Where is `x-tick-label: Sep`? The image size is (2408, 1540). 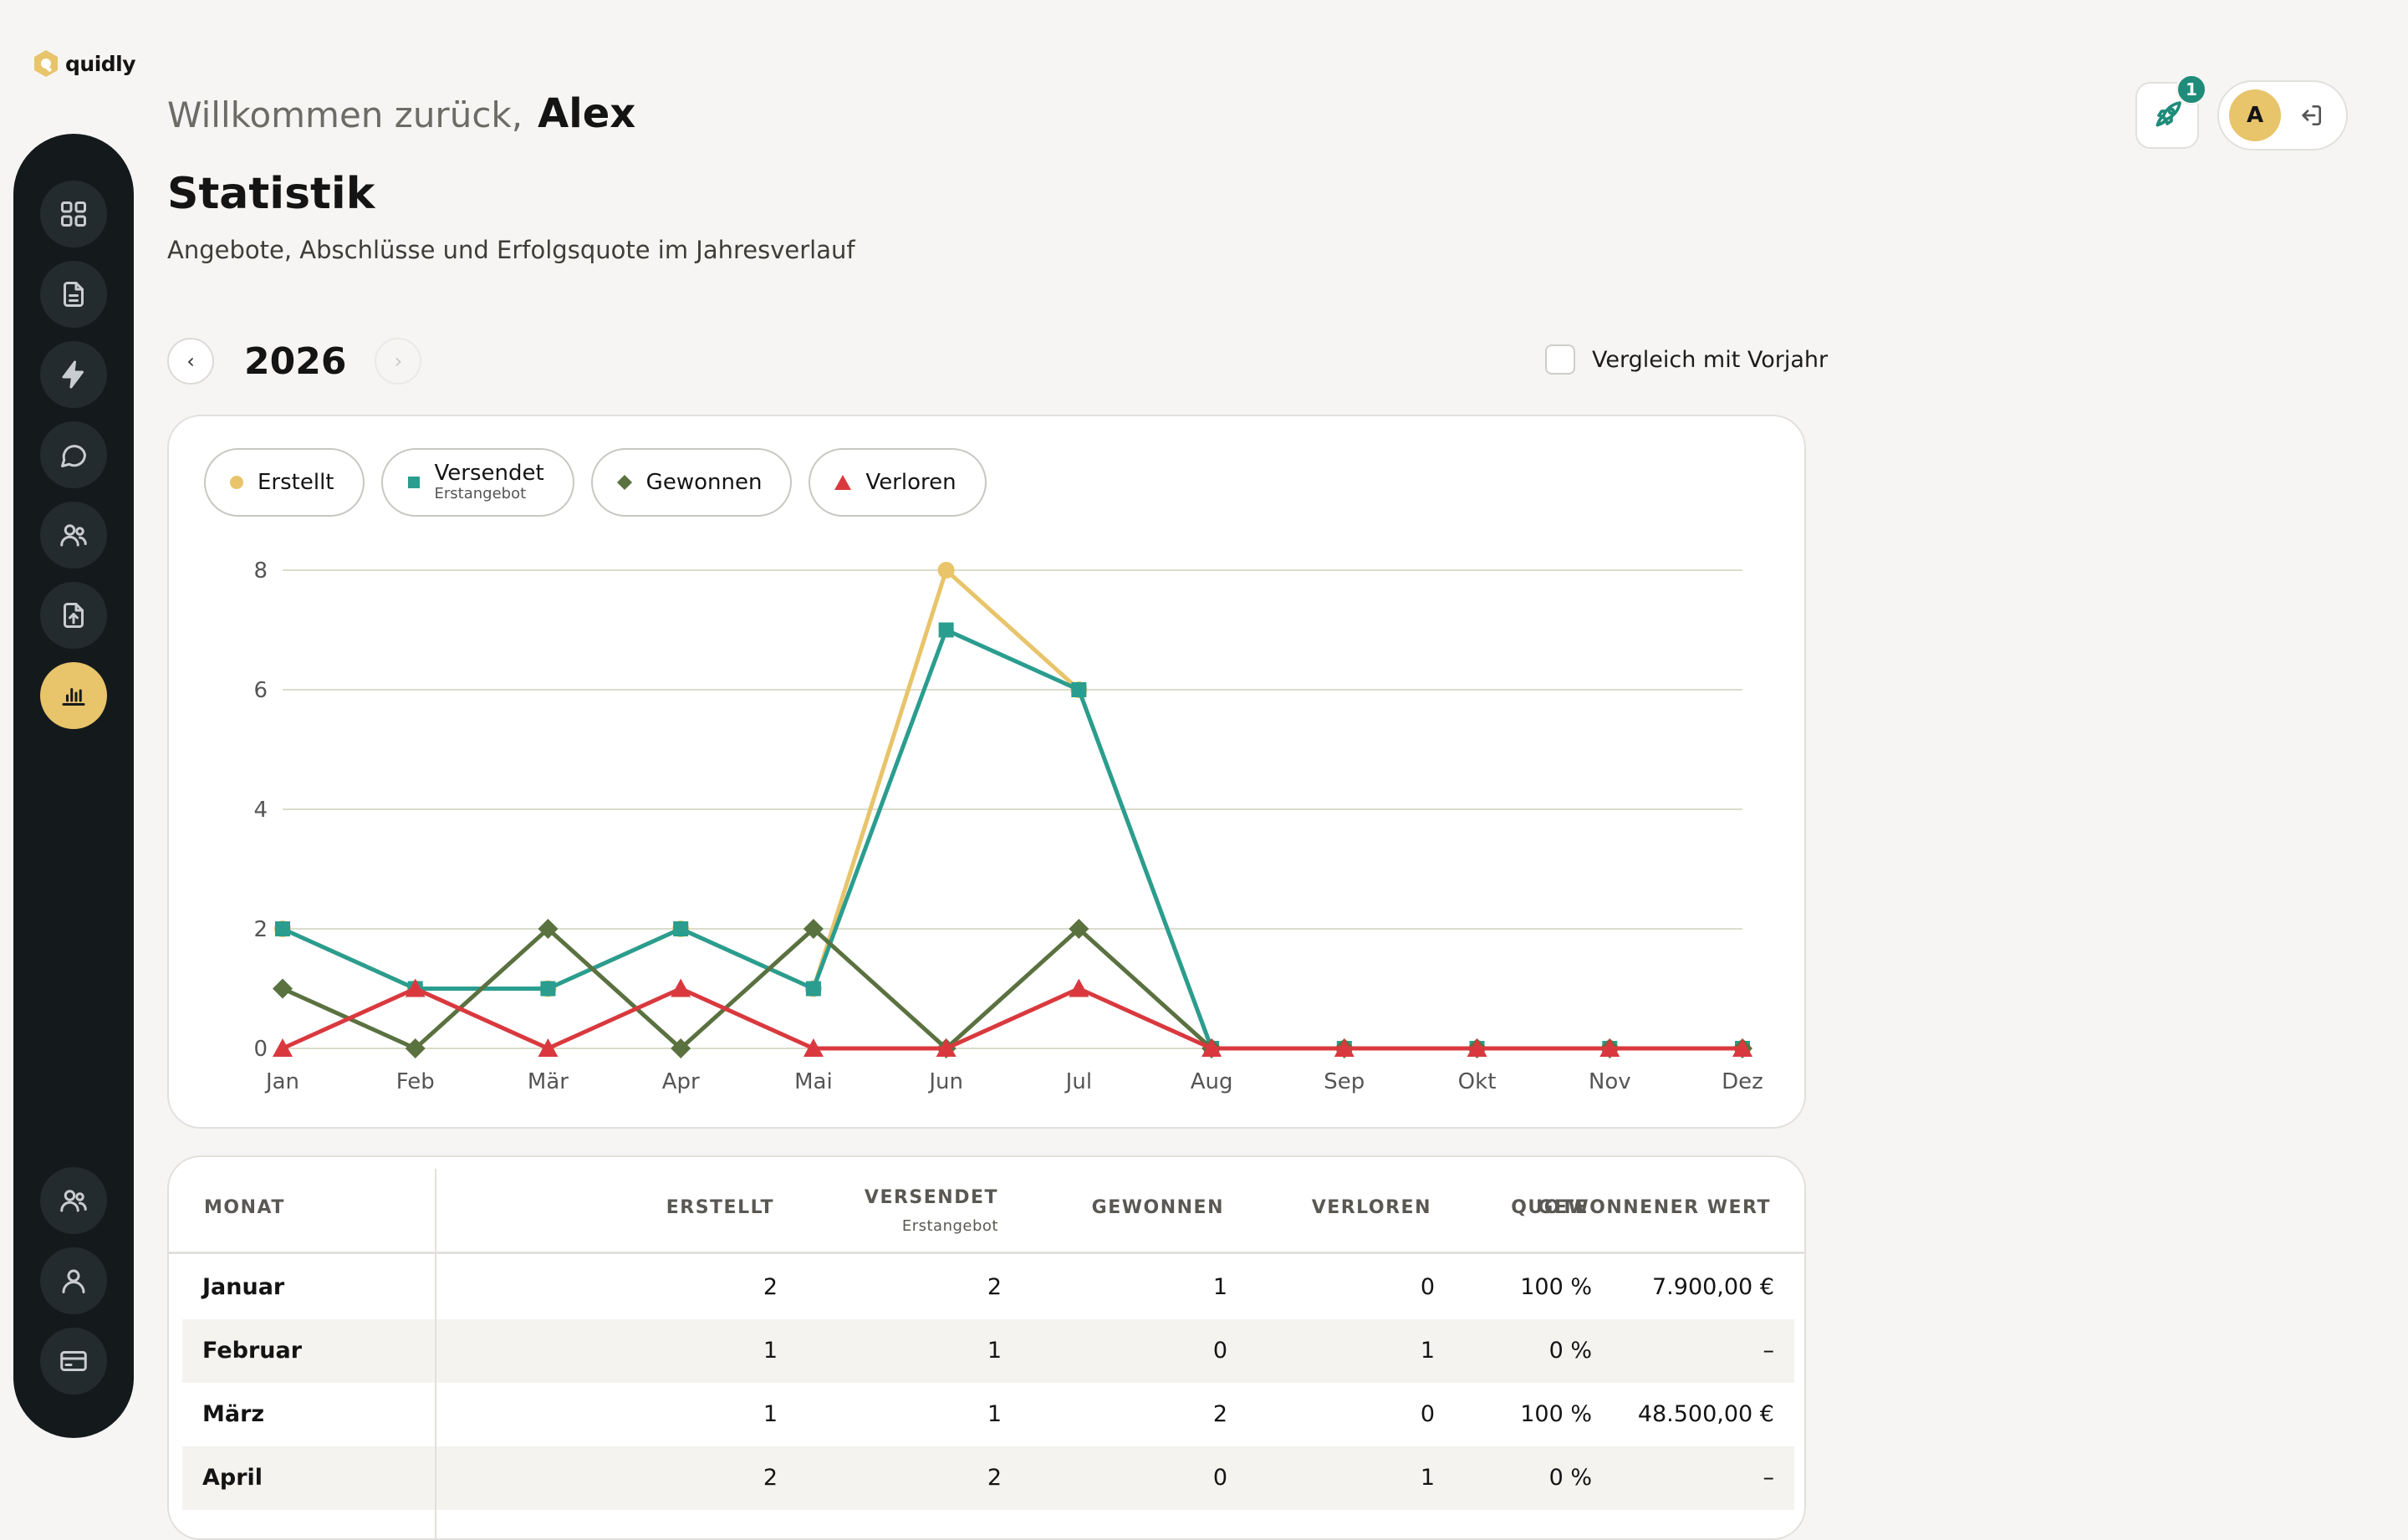
x-tick-label: Sep is located at coordinates (1344, 1081).